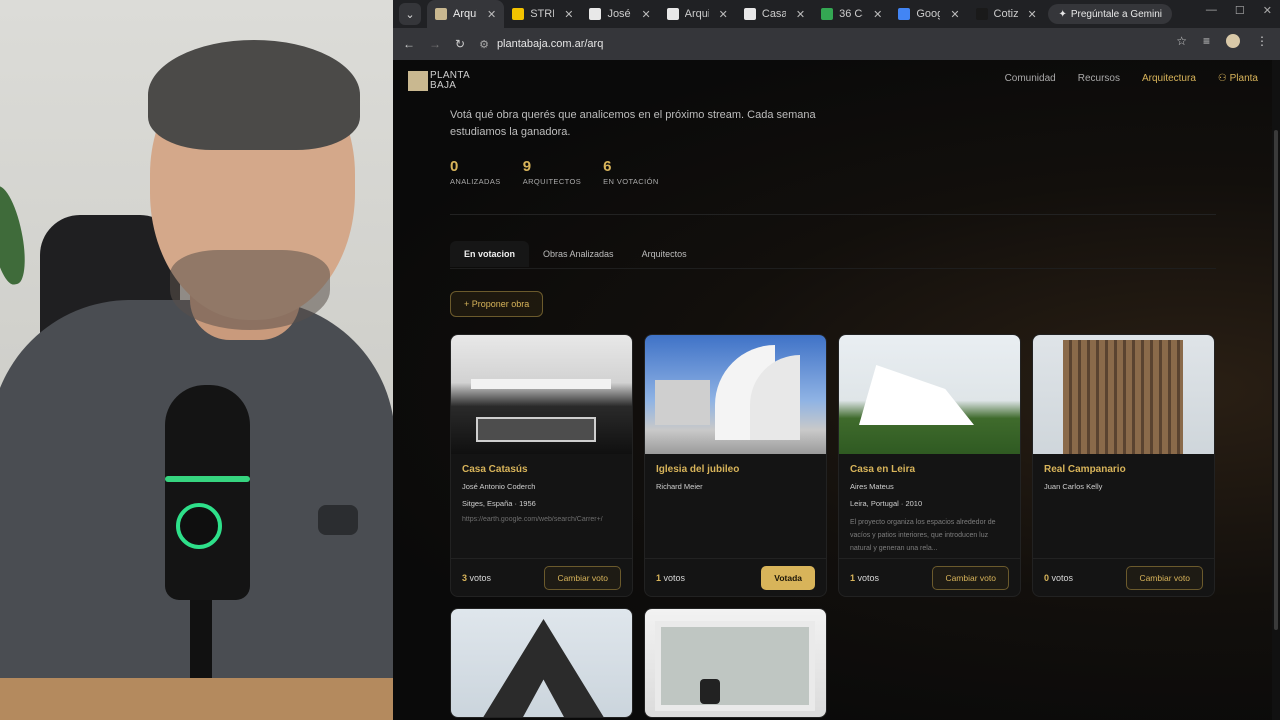 Image resolution: width=1280 pixels, height=720 pixels. I want to click on person-hair, so click(254, 95).